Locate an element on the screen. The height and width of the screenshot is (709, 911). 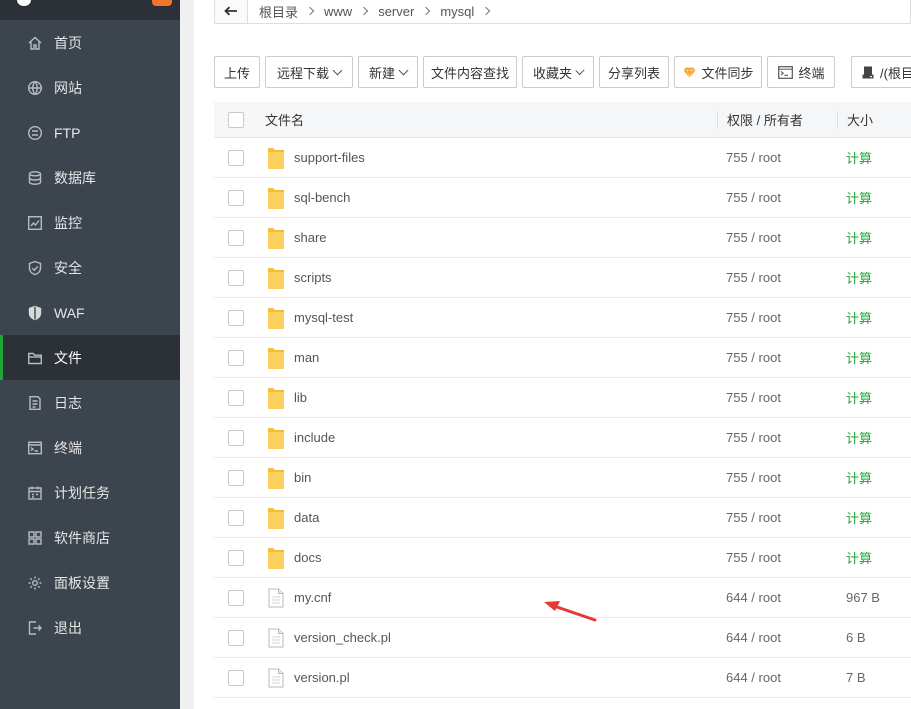
table-row: bin 755 / root 计算 is located at coordinates (562, 478).